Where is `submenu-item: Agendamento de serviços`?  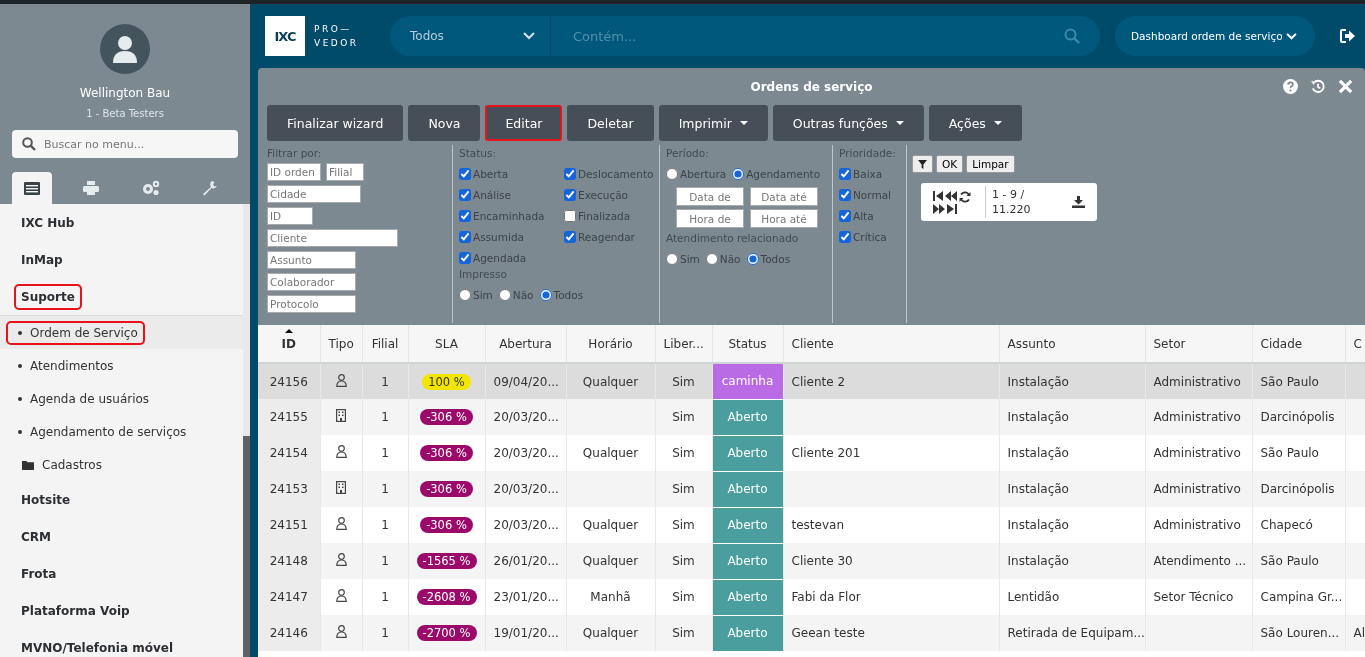 submenu-item: Agendamento de serviços is located at coordinates (100, 431).